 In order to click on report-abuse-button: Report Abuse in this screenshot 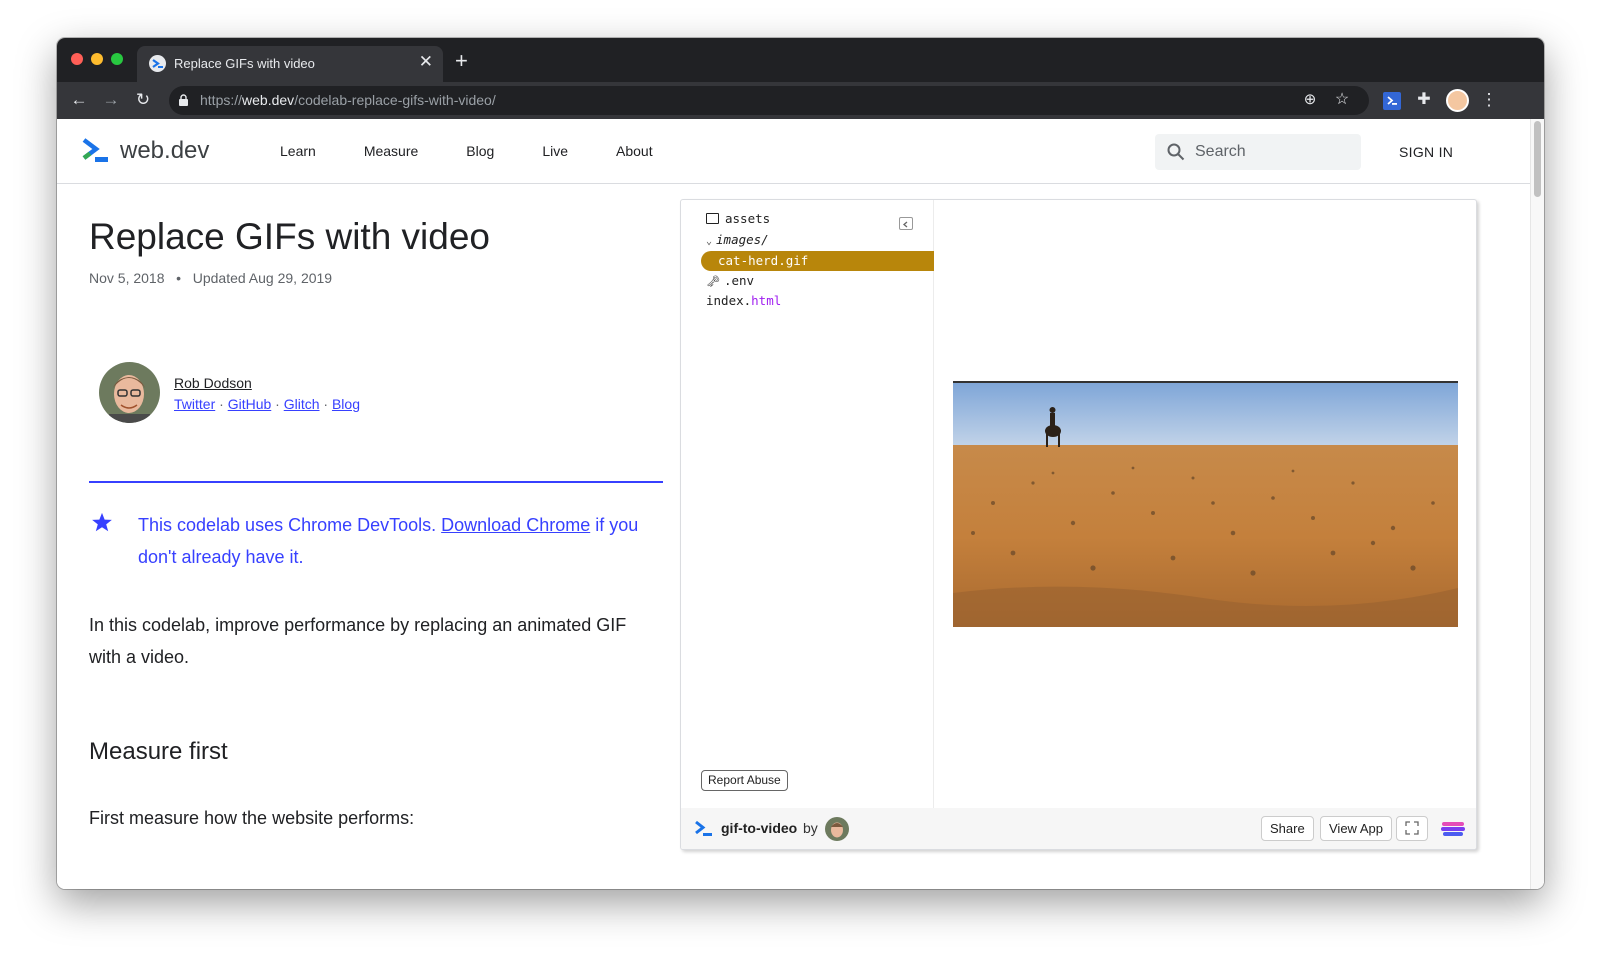, I will do `click(744, 780)`.